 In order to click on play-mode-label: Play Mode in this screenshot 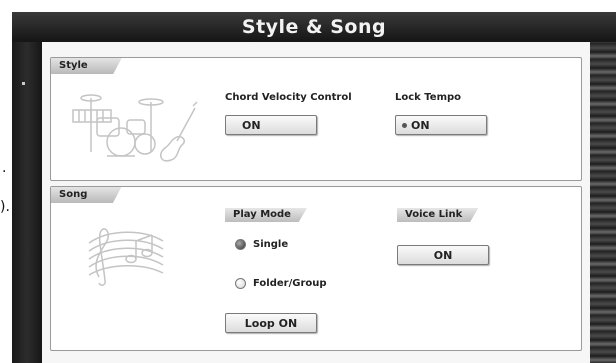, I will do `click(266, 215)`.